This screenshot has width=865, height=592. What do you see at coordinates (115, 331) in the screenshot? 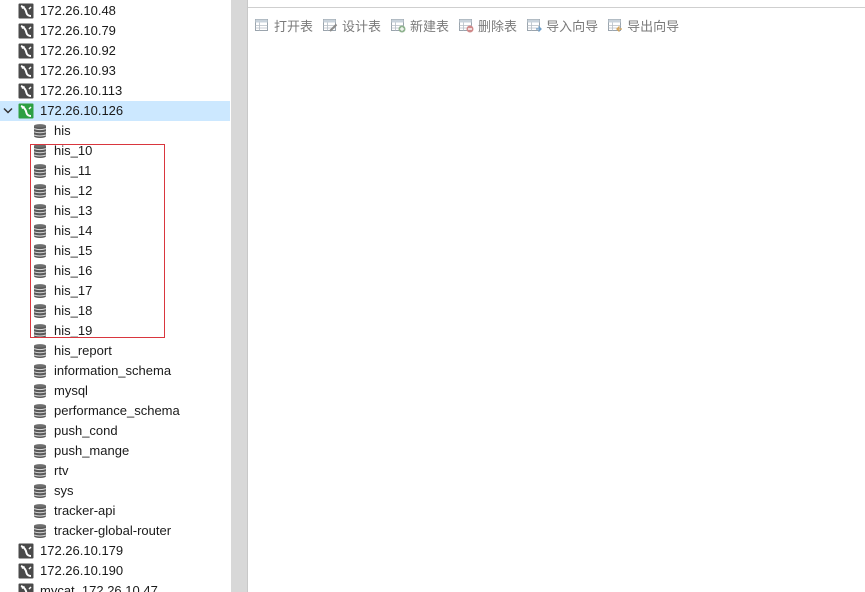
I see `database-item: his_19` at bounding box center [115, 331].